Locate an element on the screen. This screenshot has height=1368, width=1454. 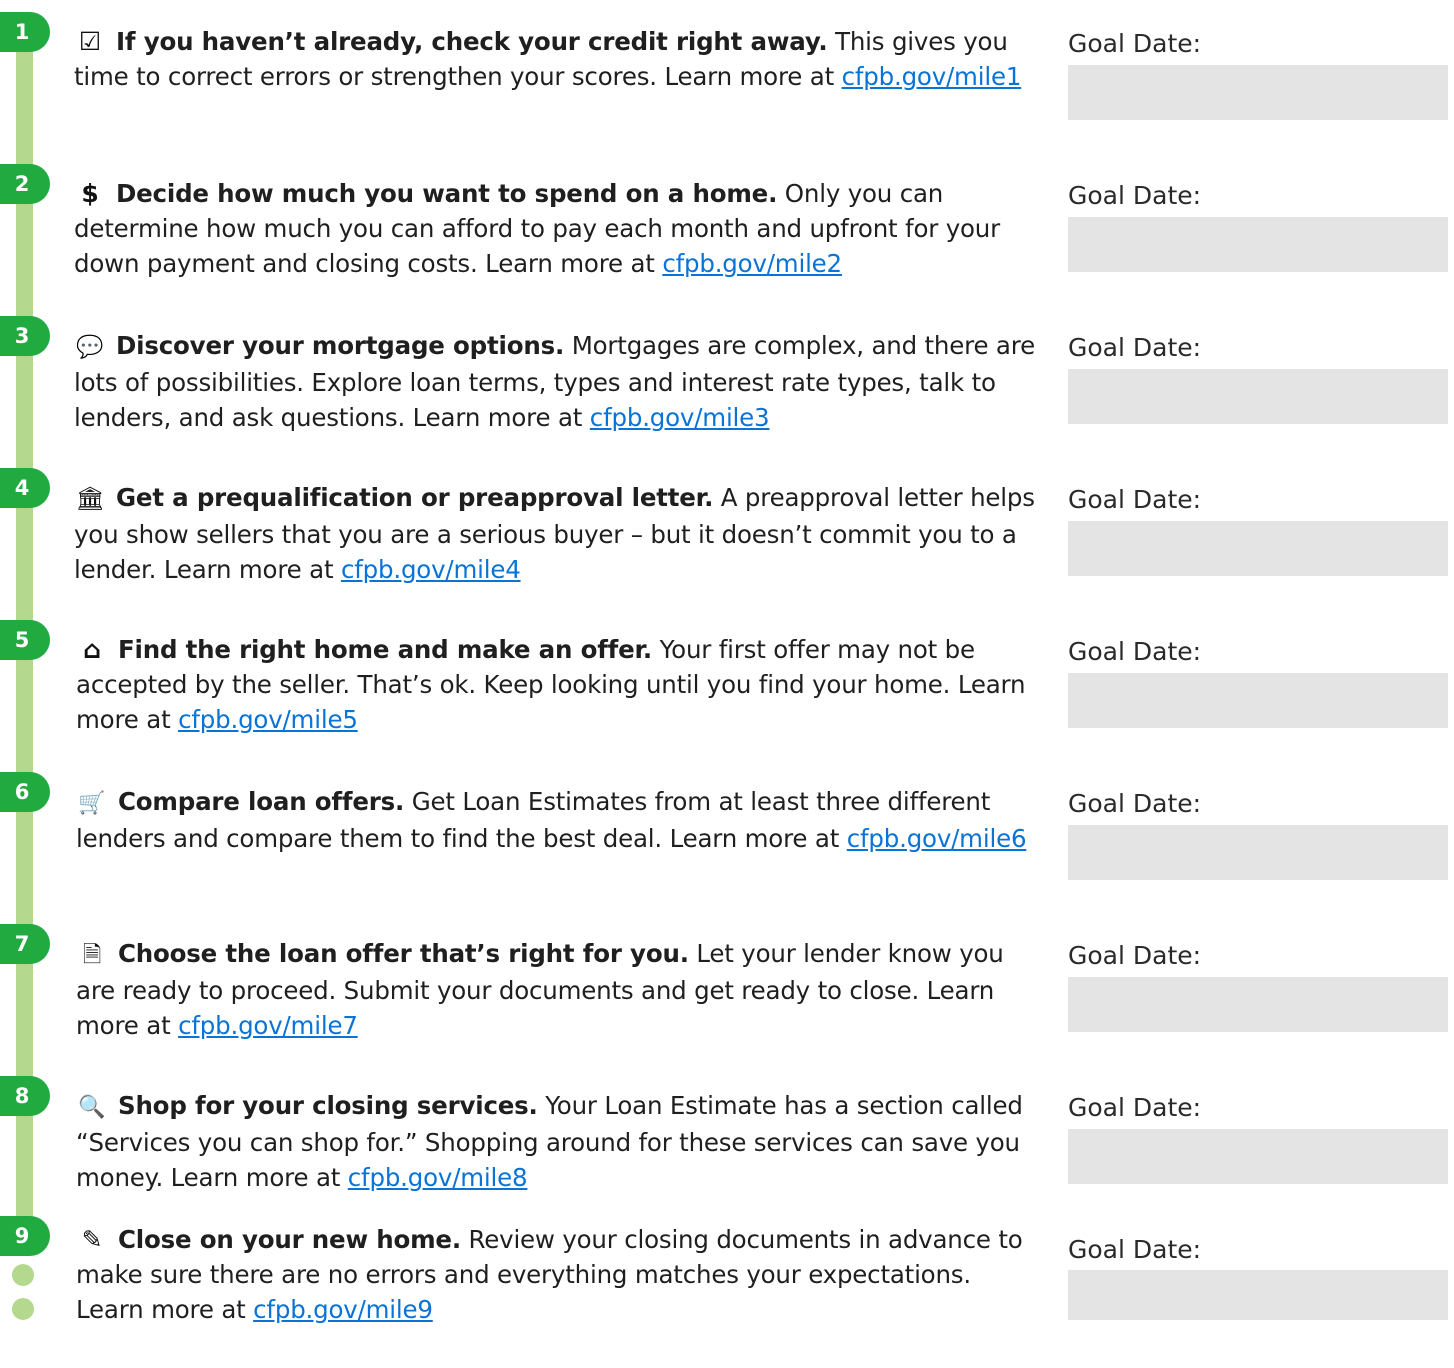
bank-icon: 🏛 is located at coordinates (90, 499).